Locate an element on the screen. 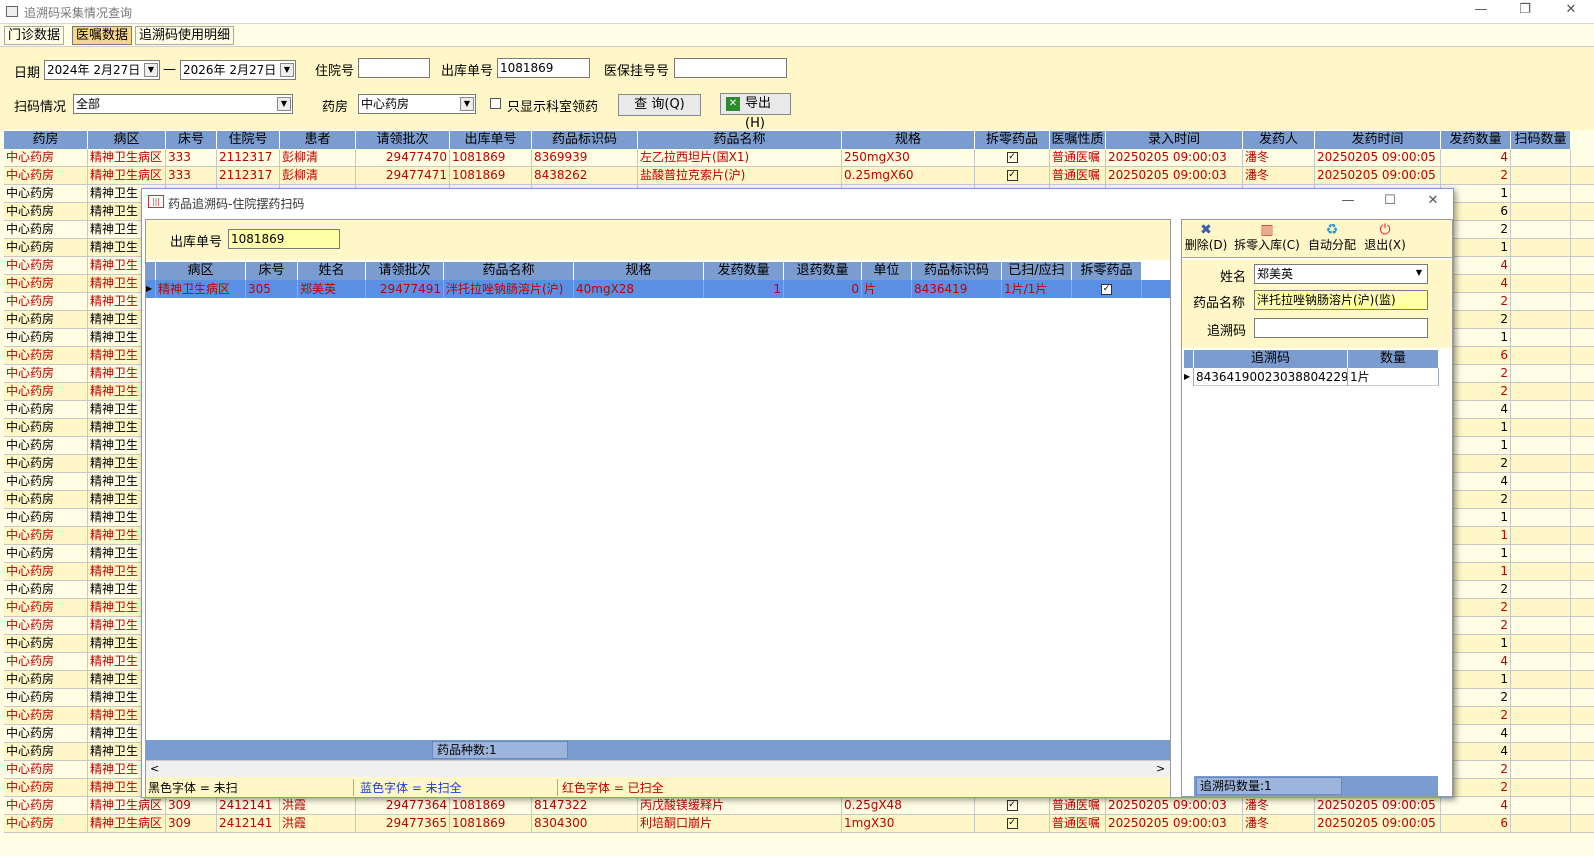 Image resolution: width=1594 pixels, height=856 pixels. insurance-input is located at coordinates (730, 68).